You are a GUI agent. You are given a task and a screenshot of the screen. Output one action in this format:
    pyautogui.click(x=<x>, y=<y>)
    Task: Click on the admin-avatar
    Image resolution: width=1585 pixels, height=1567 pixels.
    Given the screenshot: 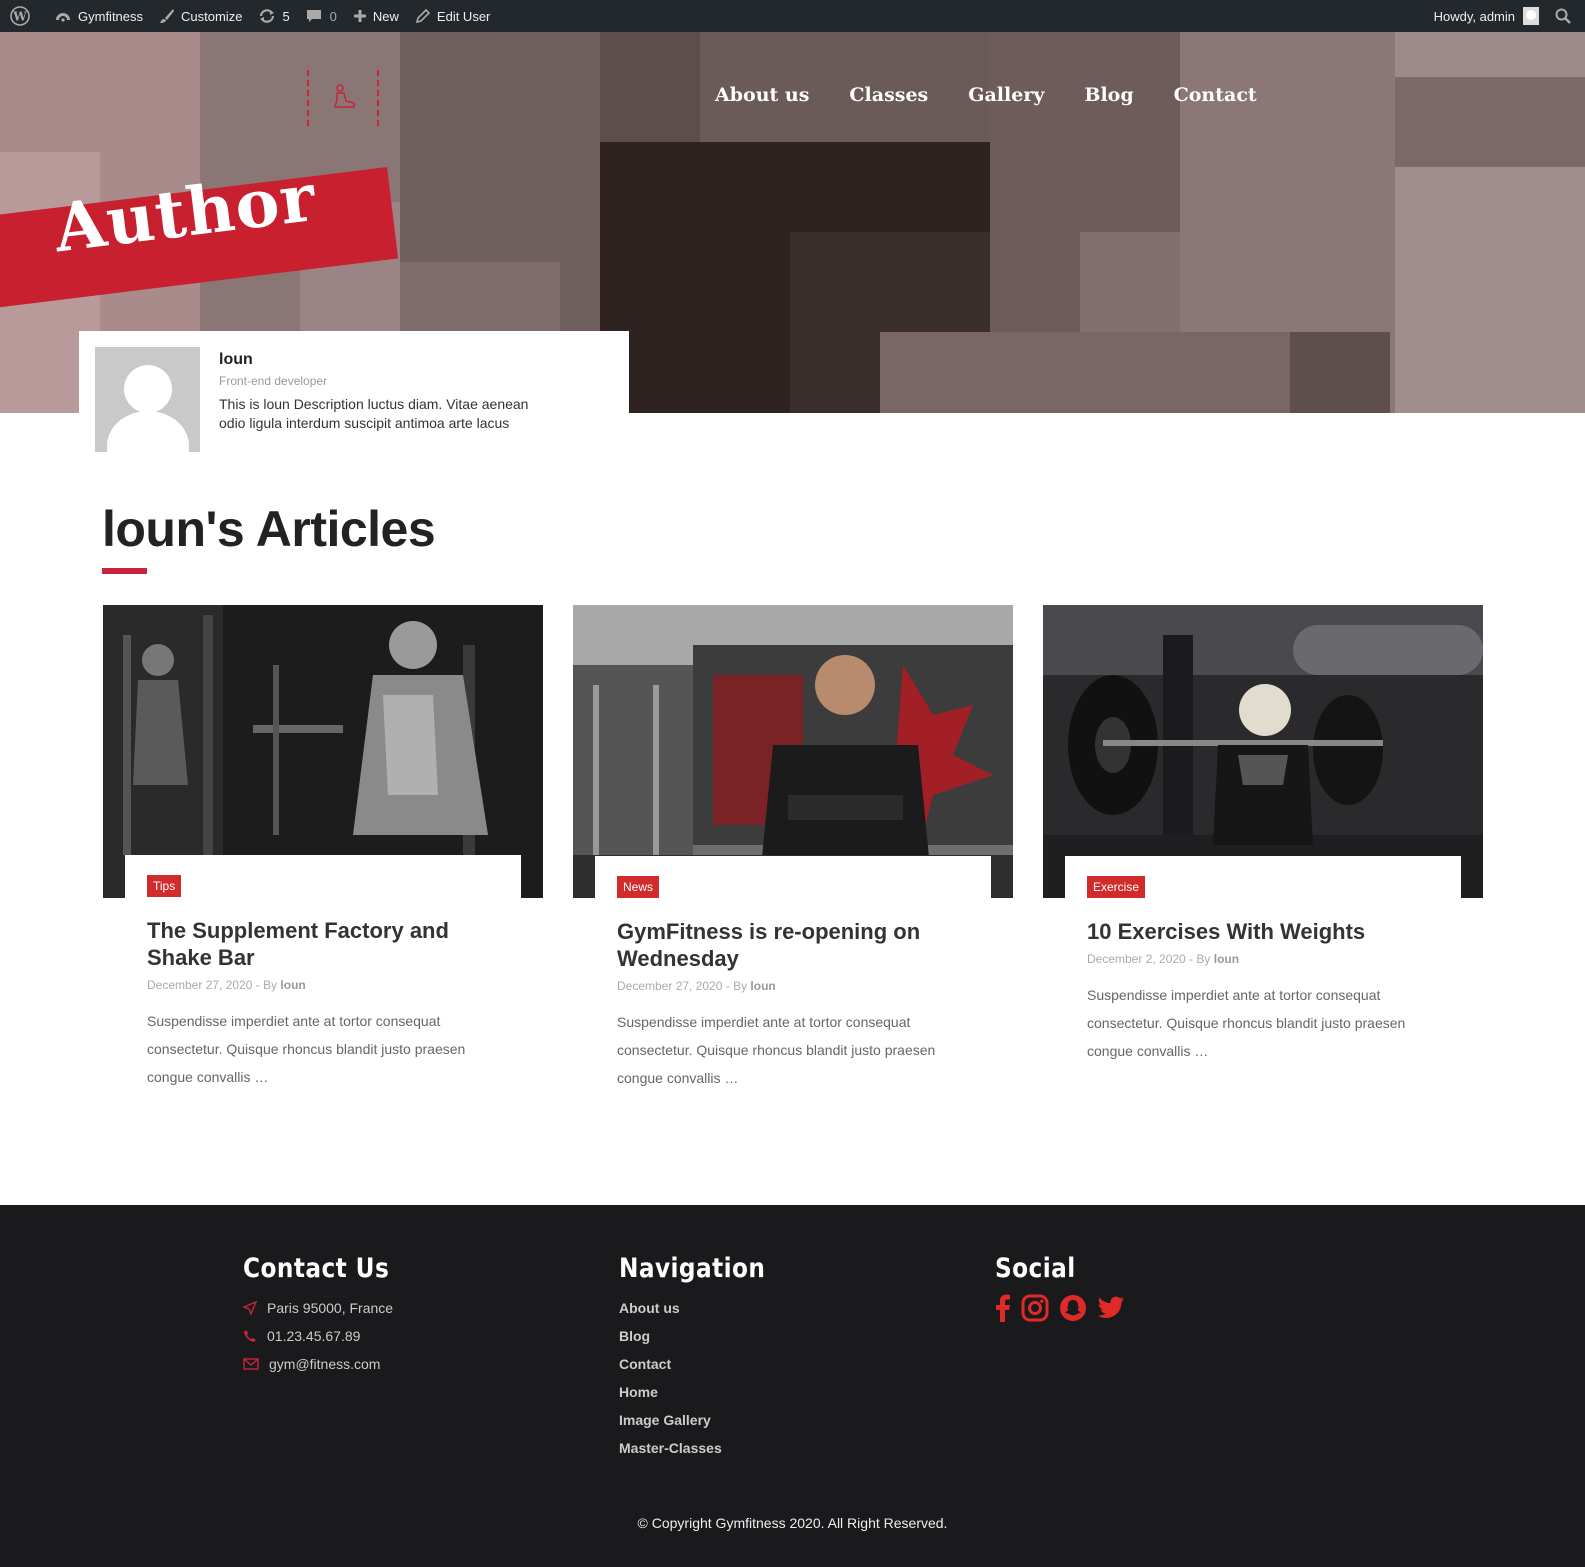 What is the action you would take?
    pyautogui.click(x=1531, y=16)
    